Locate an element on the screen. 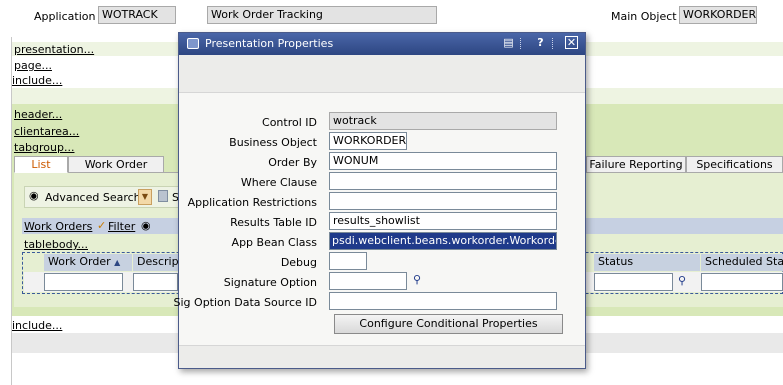  tab-list: List is located at coordinates (41, 164).